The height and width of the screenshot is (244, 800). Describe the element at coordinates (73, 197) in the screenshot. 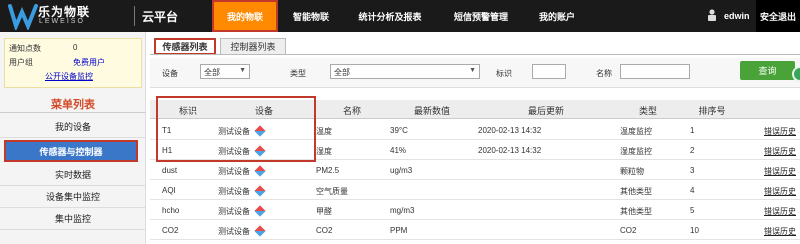

I see `sidebar-item-device-monitor: 设备集中监控` at that location.